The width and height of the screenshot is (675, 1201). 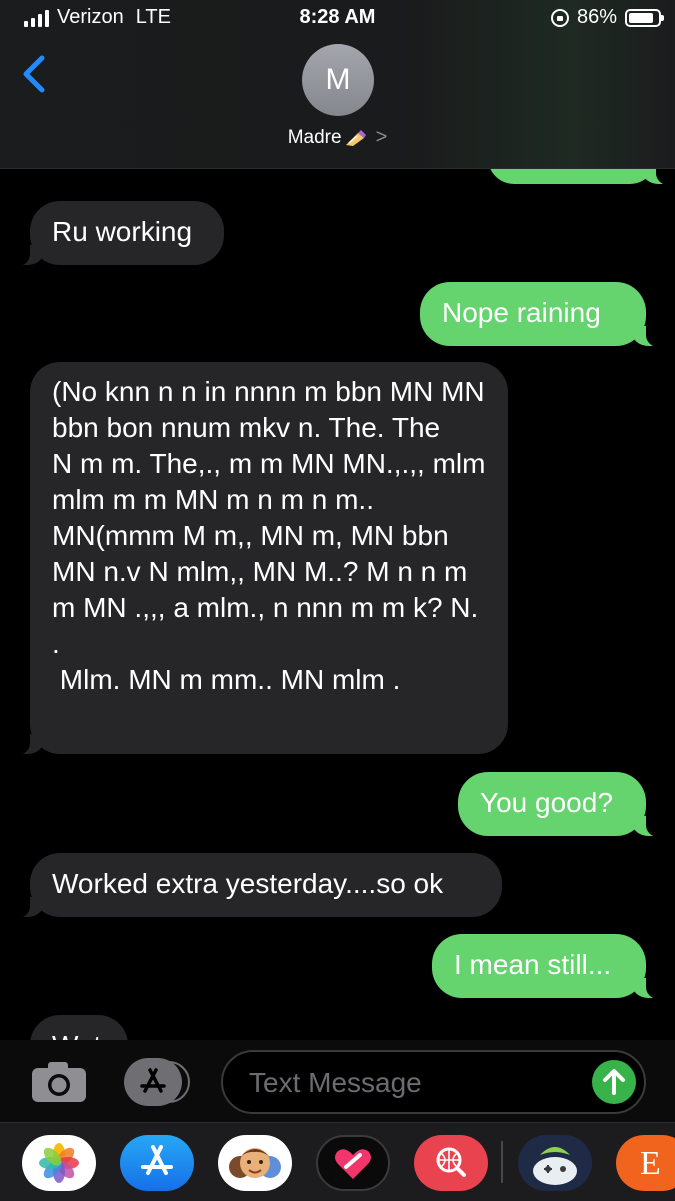 I want to click on memoji-app-button, so click(x=255, y=1163).